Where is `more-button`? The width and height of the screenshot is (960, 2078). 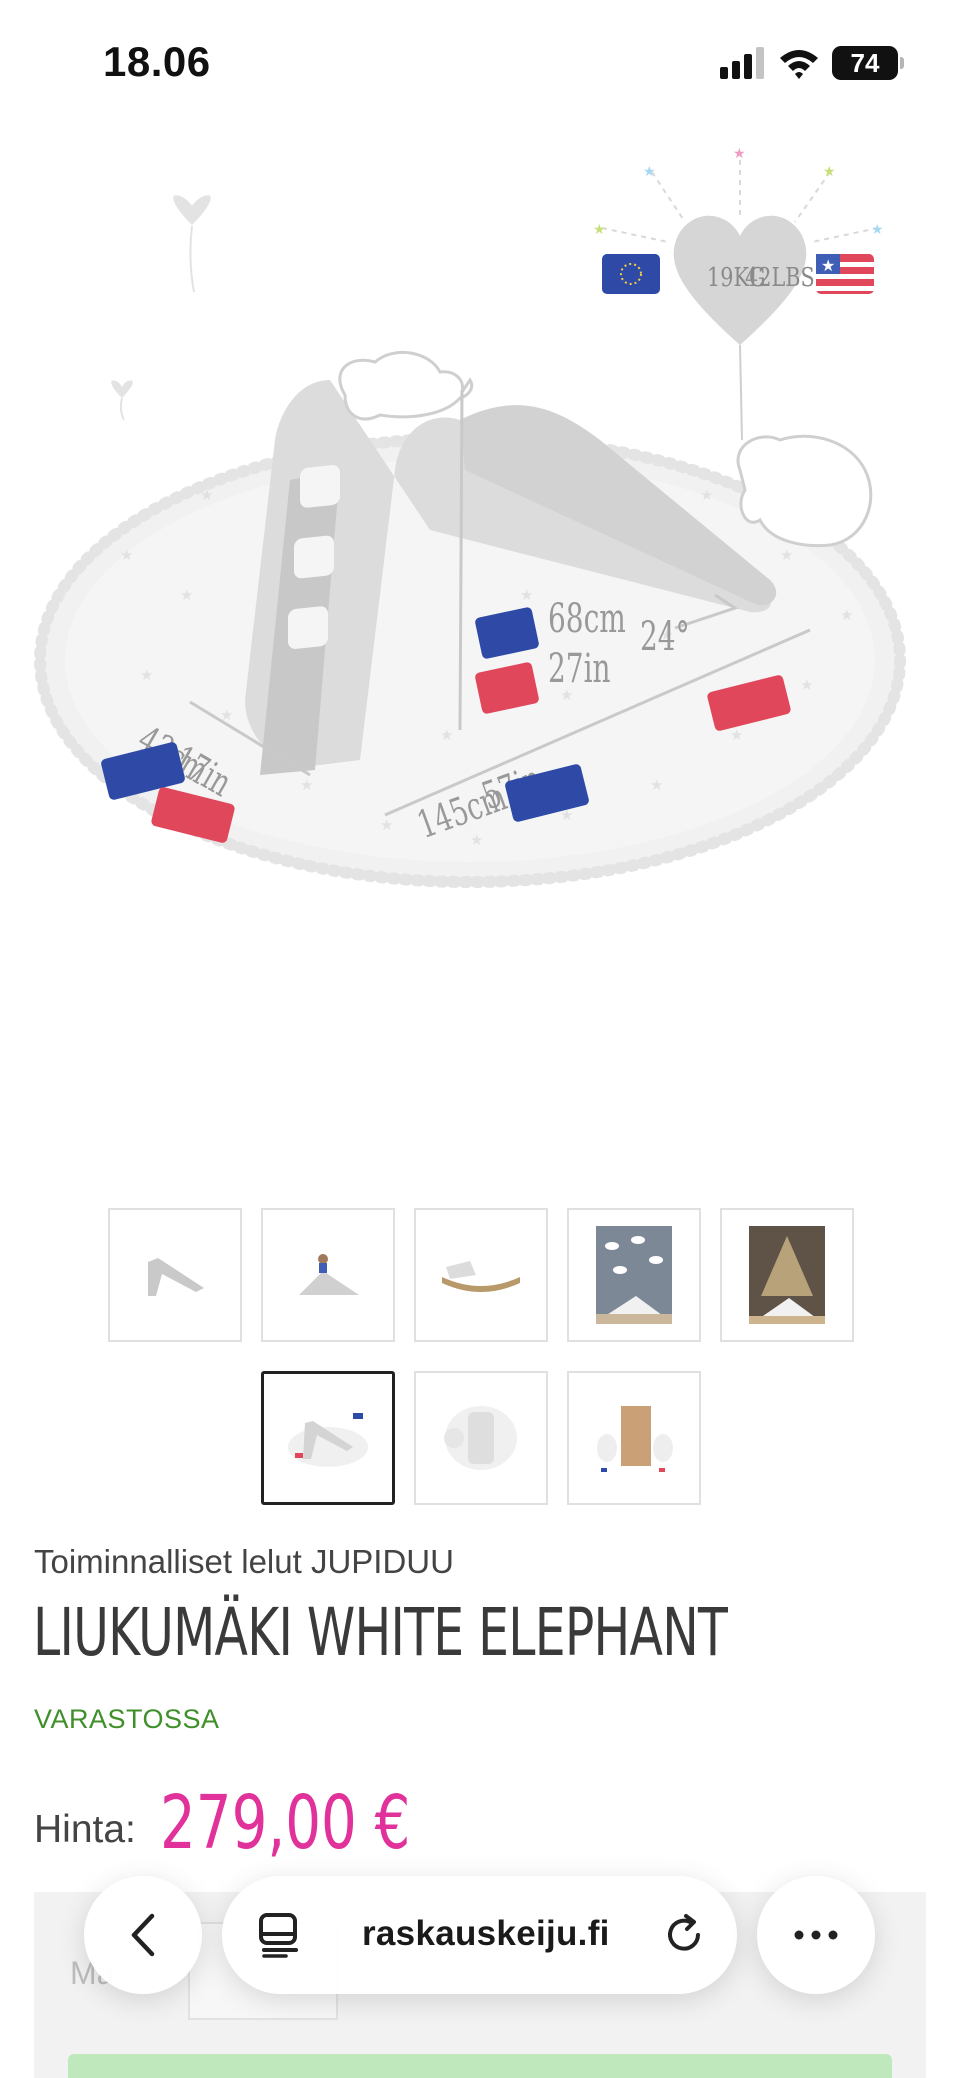
more-button is located at coordinates (816, 1935).